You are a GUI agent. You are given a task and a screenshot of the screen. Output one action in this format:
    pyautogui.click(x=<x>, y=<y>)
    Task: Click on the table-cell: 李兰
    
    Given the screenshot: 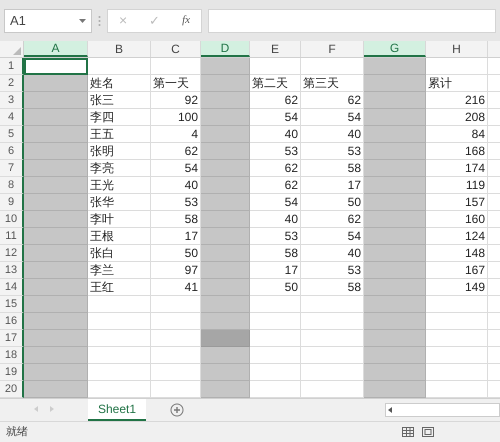 What is the action you would take?
    pyautogui.click(x=119, y=270)
    